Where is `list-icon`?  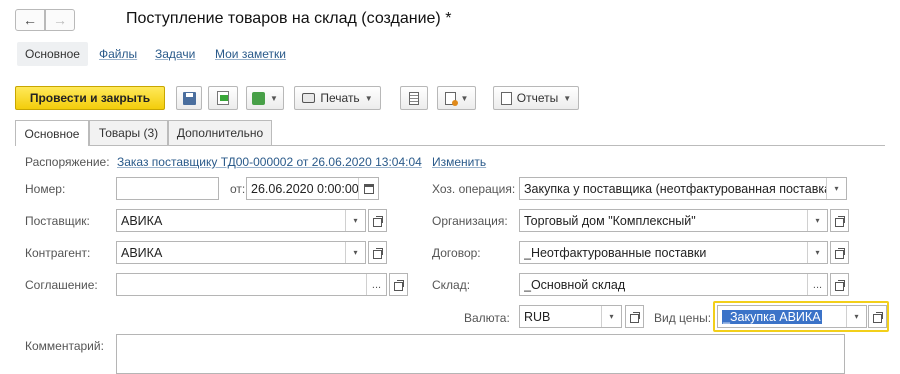
list-icon is located at coordinates (414, 98).